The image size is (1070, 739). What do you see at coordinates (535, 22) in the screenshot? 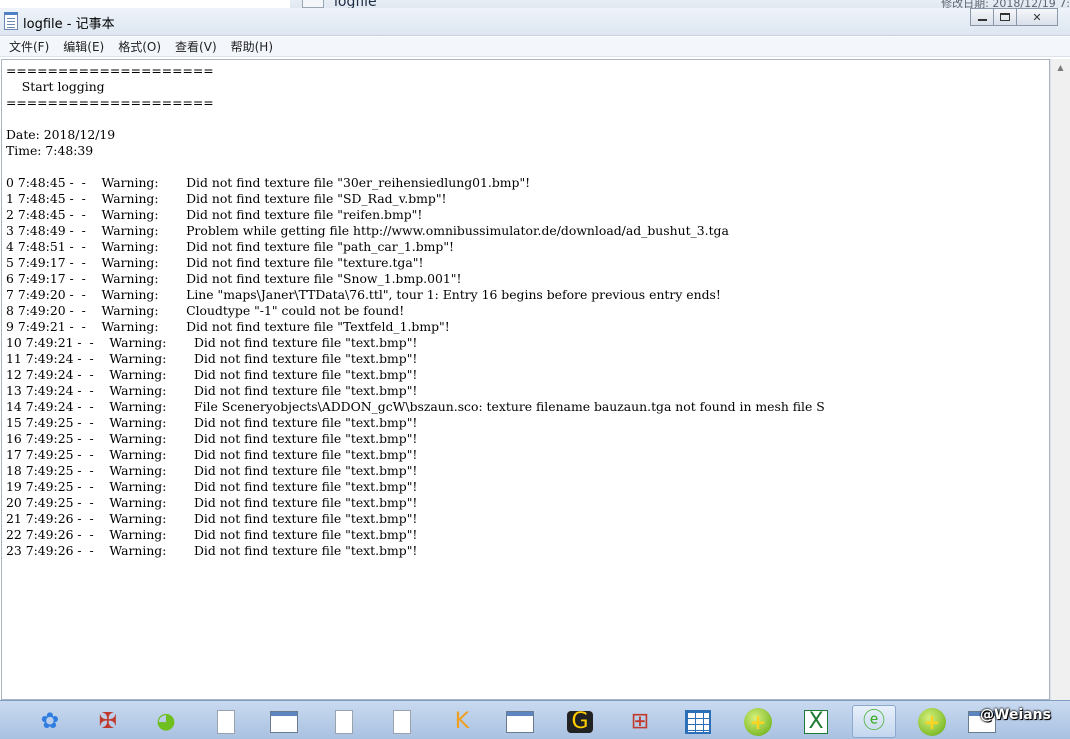
I see `title-bar: logfile - 记事本 ✕` at bounding box center [535, 22].